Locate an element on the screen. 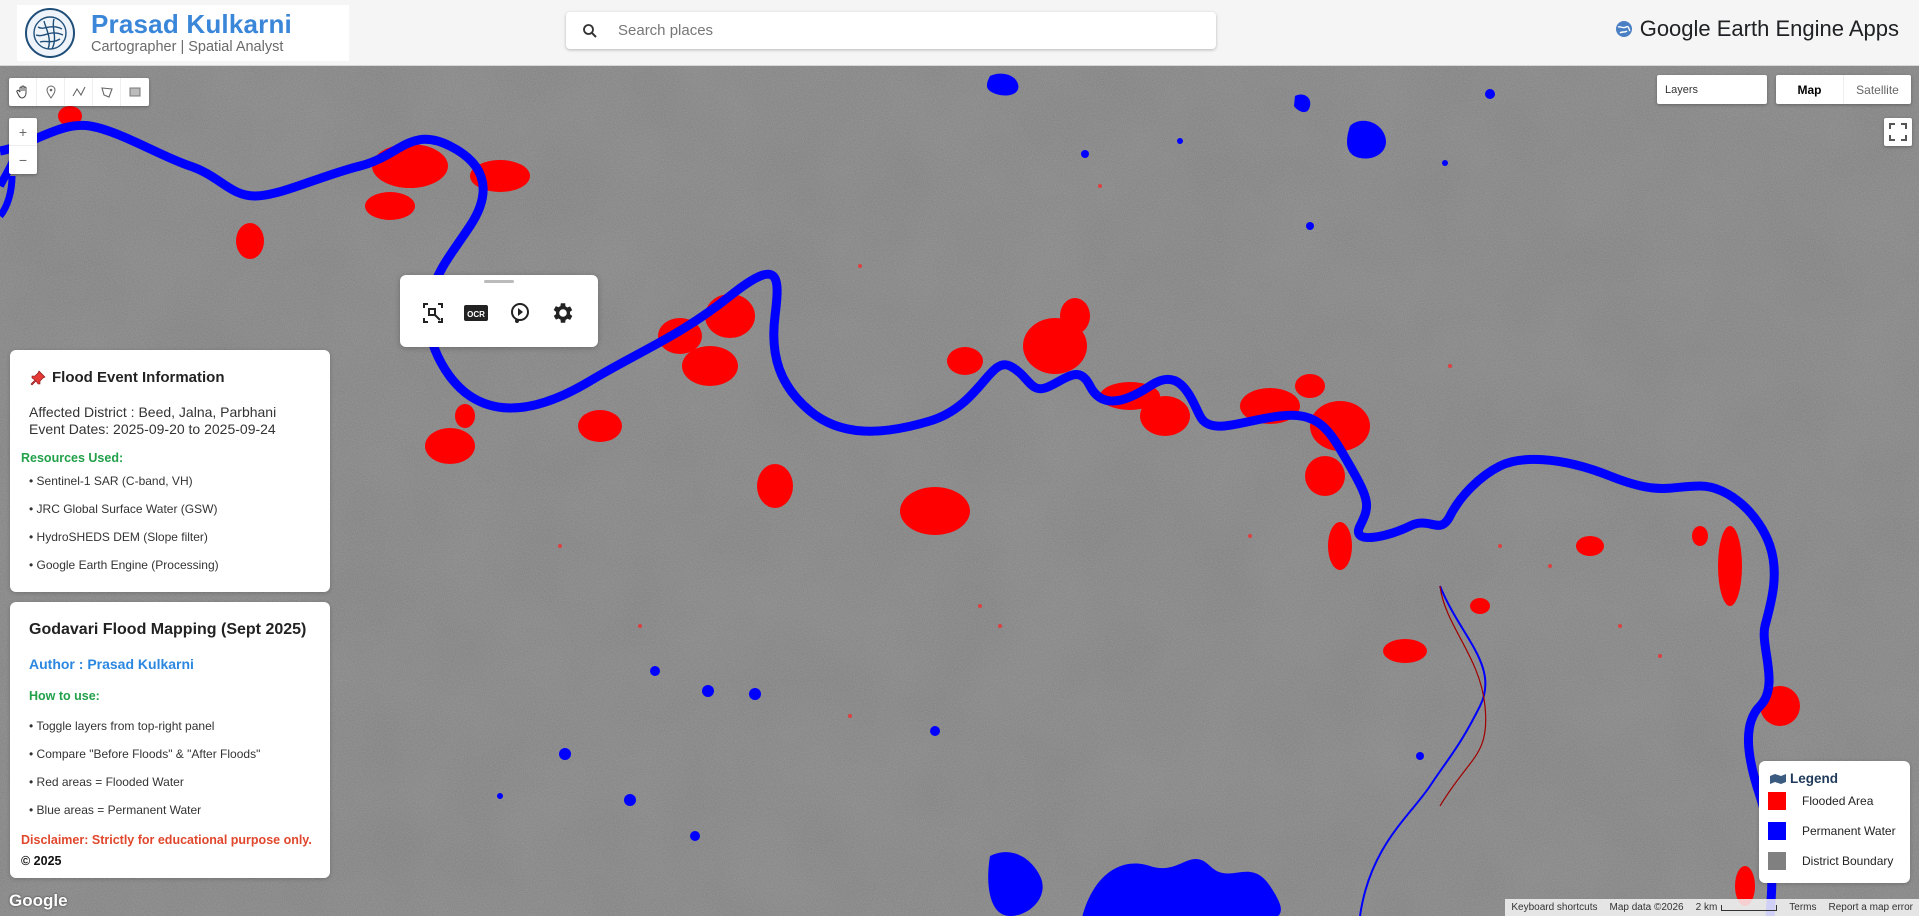 The height and width of the screenshot is (916, 1919). search-icon is located at coordinates (590, 30).